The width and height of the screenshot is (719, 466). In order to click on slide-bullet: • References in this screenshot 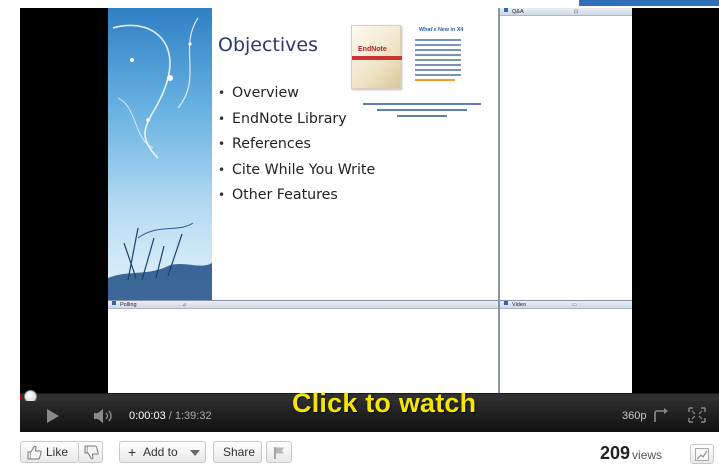, I will do `click(264, 144)`.